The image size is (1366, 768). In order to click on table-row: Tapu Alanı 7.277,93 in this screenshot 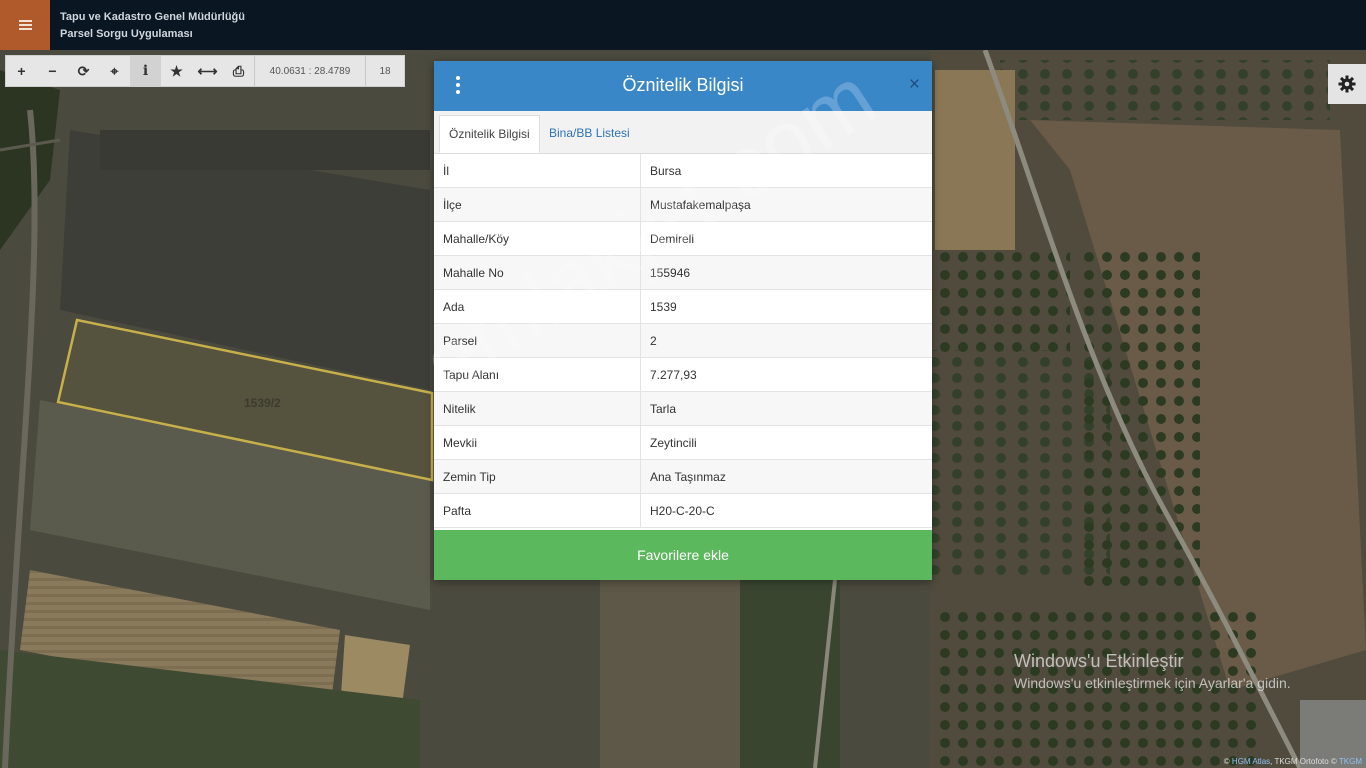, I will do `click(683, 374)`.